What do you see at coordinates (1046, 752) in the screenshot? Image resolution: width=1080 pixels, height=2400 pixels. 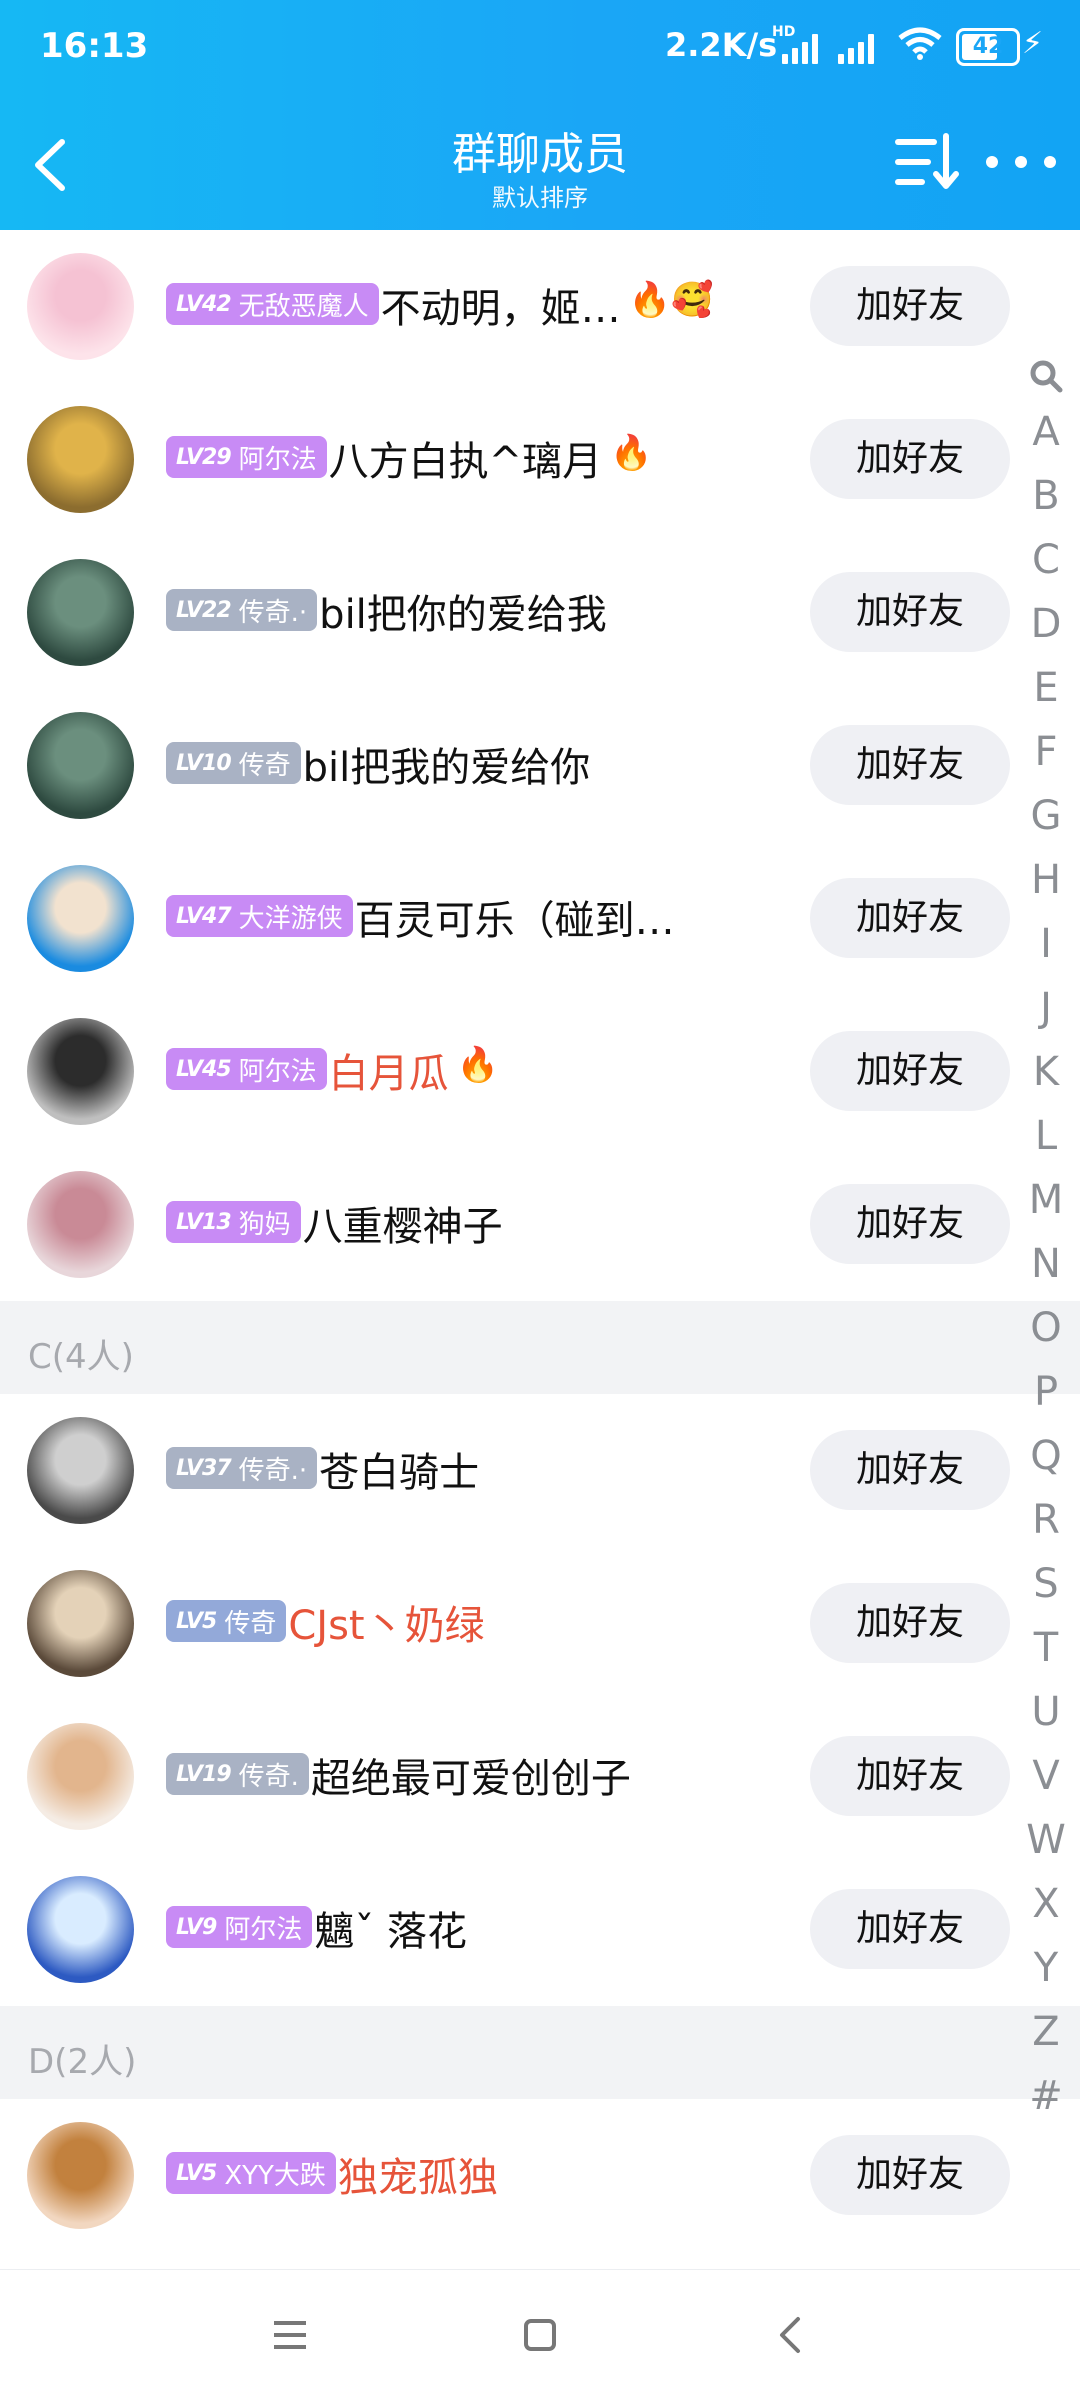 I see `index-letter: F` at bounding box center [1046, 752].